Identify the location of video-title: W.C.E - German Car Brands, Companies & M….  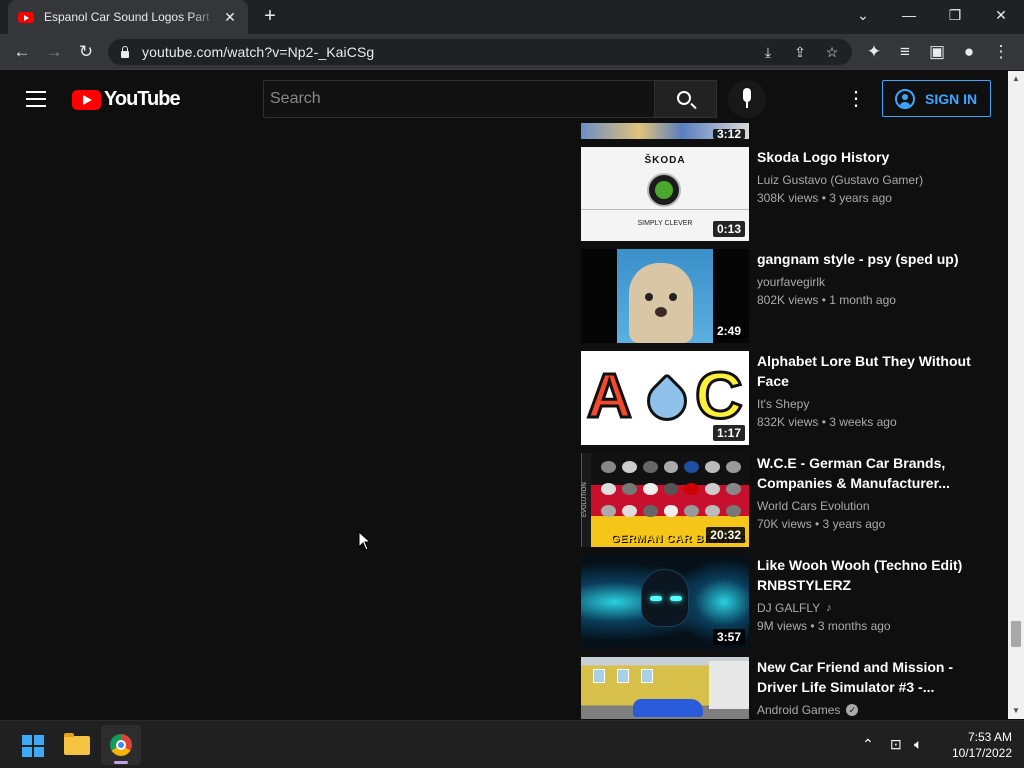
(867, 473).